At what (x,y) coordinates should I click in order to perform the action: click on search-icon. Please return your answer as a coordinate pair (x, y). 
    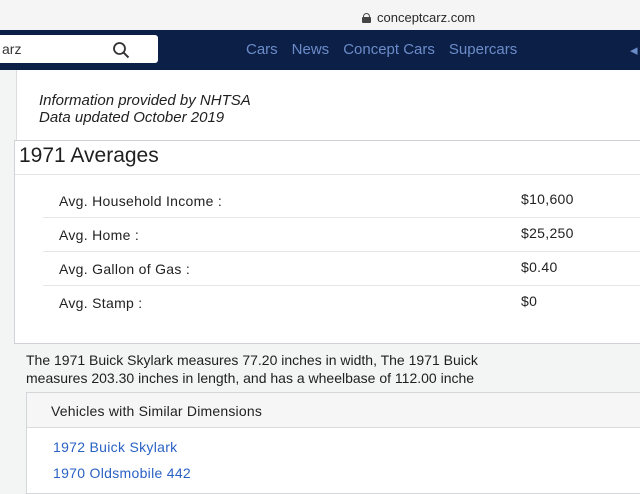
    Looking at the image, I should click on (121, 50).